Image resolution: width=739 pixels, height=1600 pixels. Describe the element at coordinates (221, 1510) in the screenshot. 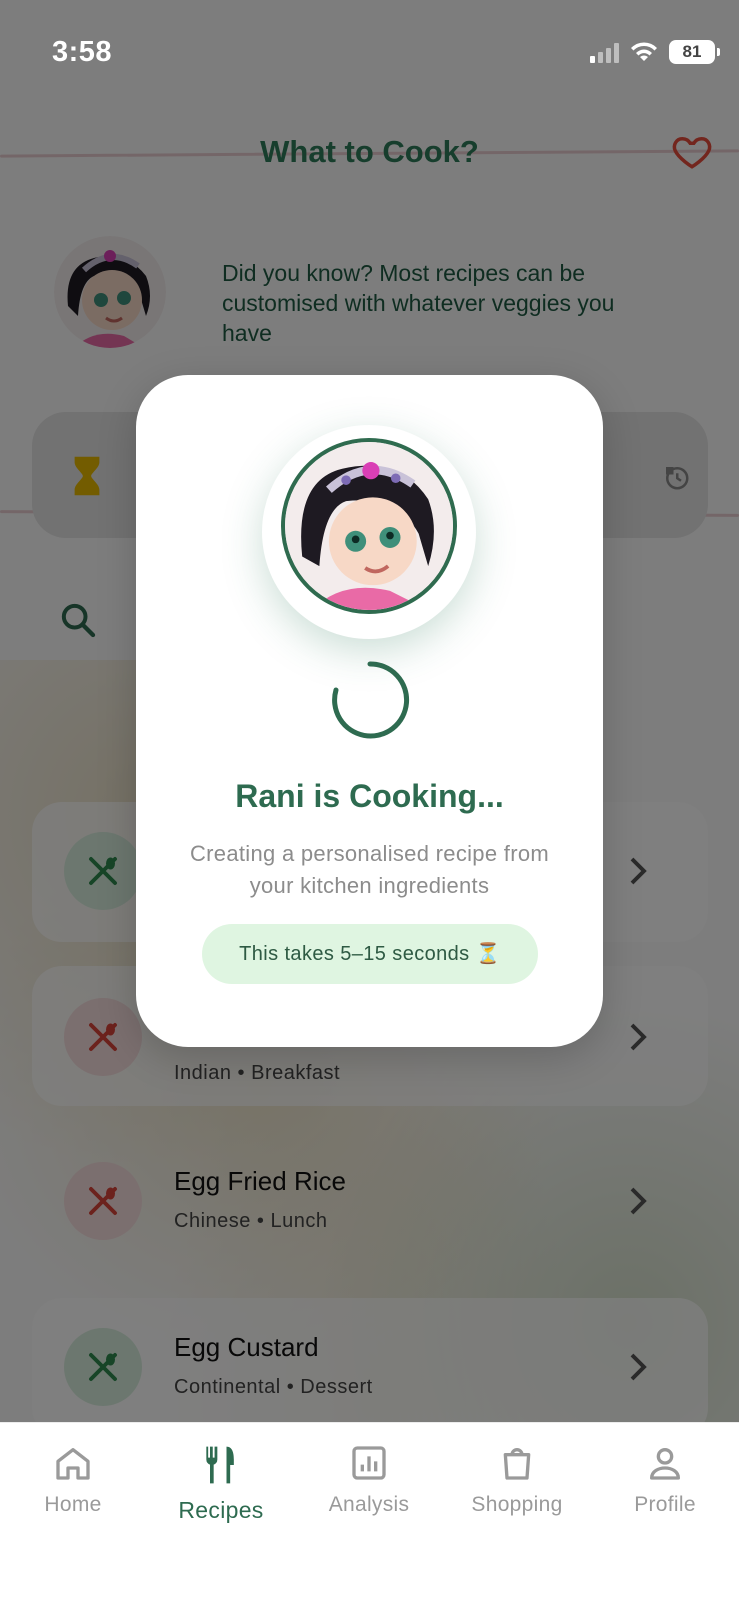

I see `nav-label: Recipes` at that location.